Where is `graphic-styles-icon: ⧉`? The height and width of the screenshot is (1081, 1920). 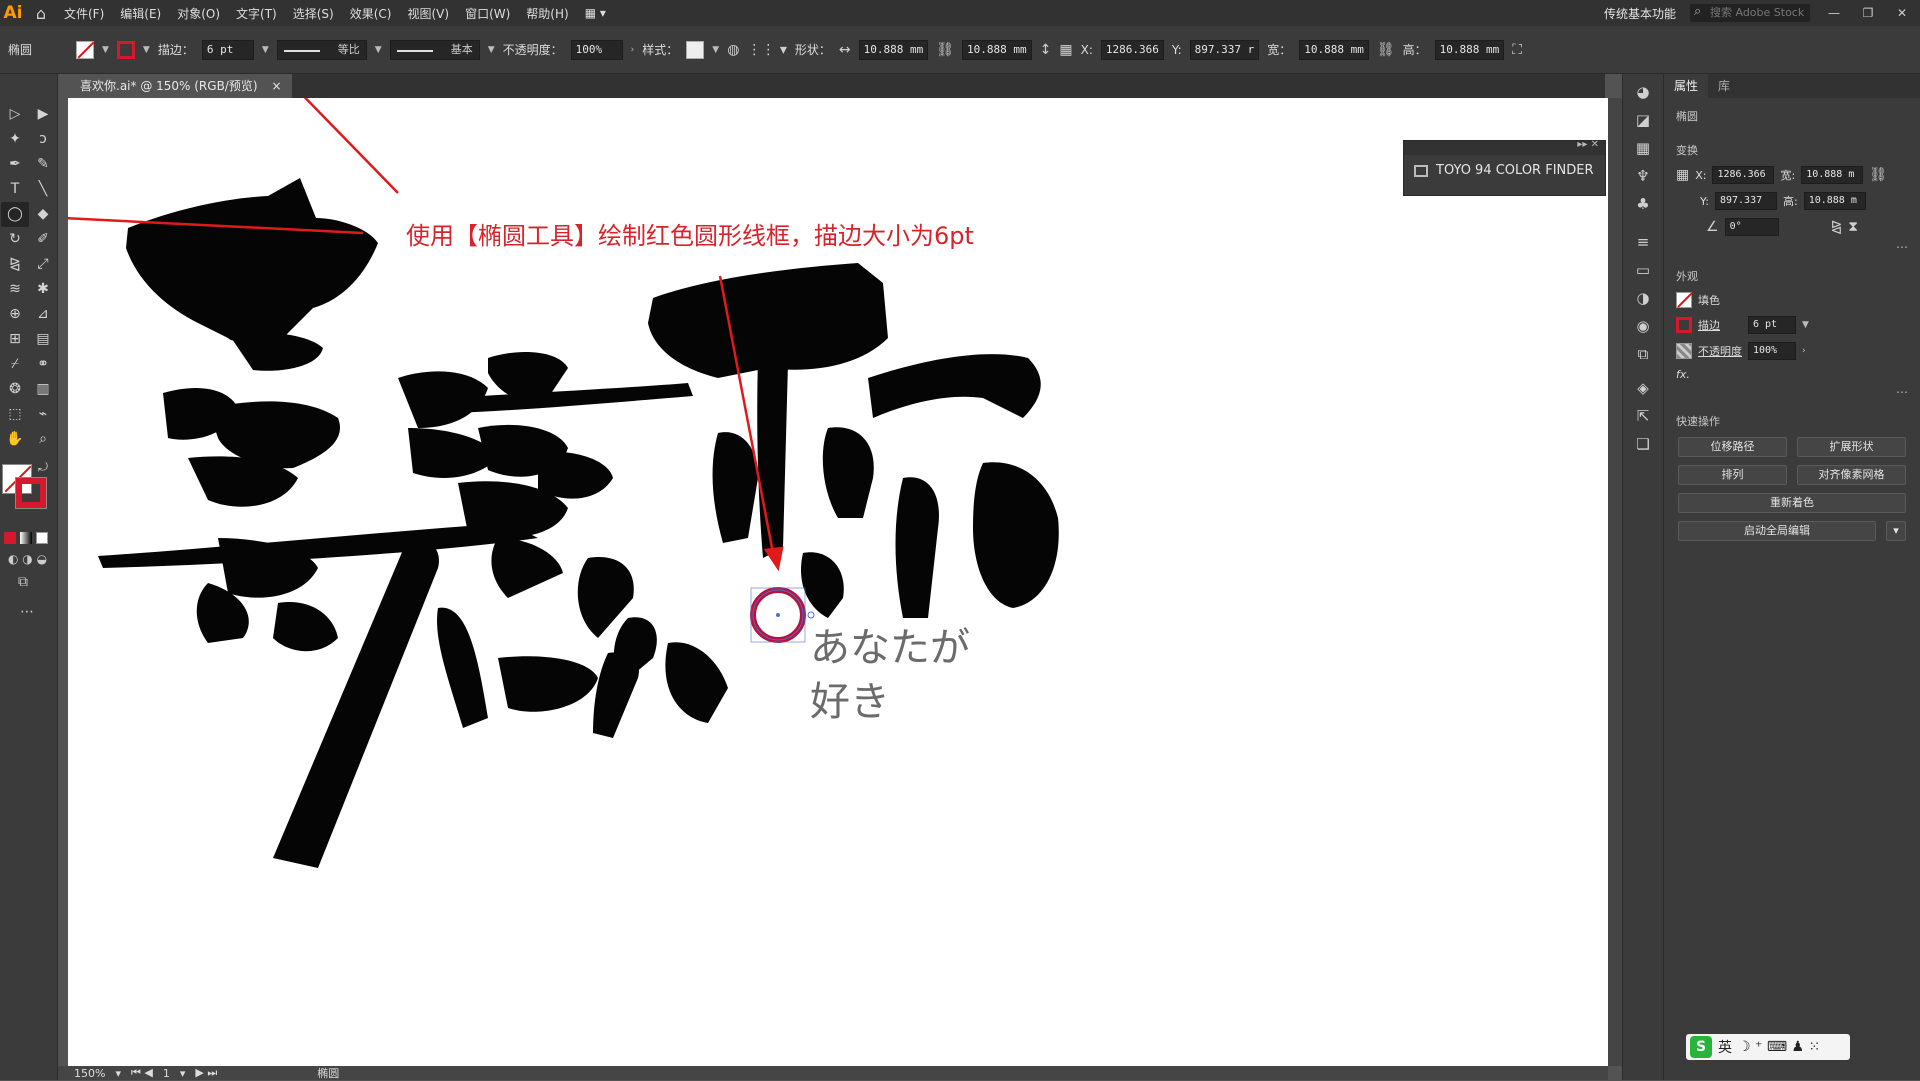
graphic-styles-icon: ⧉ is located at coordinates (1643, 354).